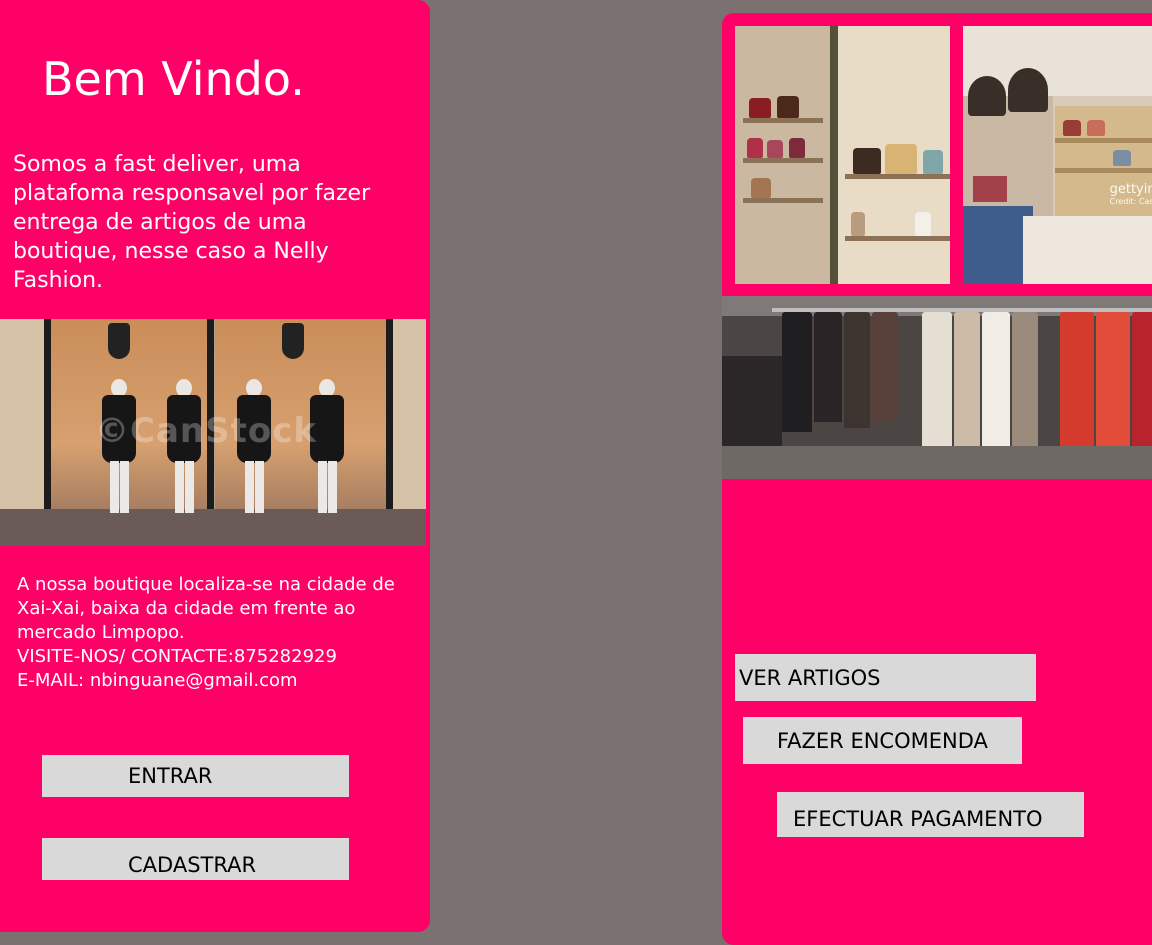 The image size is (1152, 945). What do you see at coordinates (195, 776) in the screenshot?
I see `entrar-button: ENTRAR` at bounding box center [195, 776].